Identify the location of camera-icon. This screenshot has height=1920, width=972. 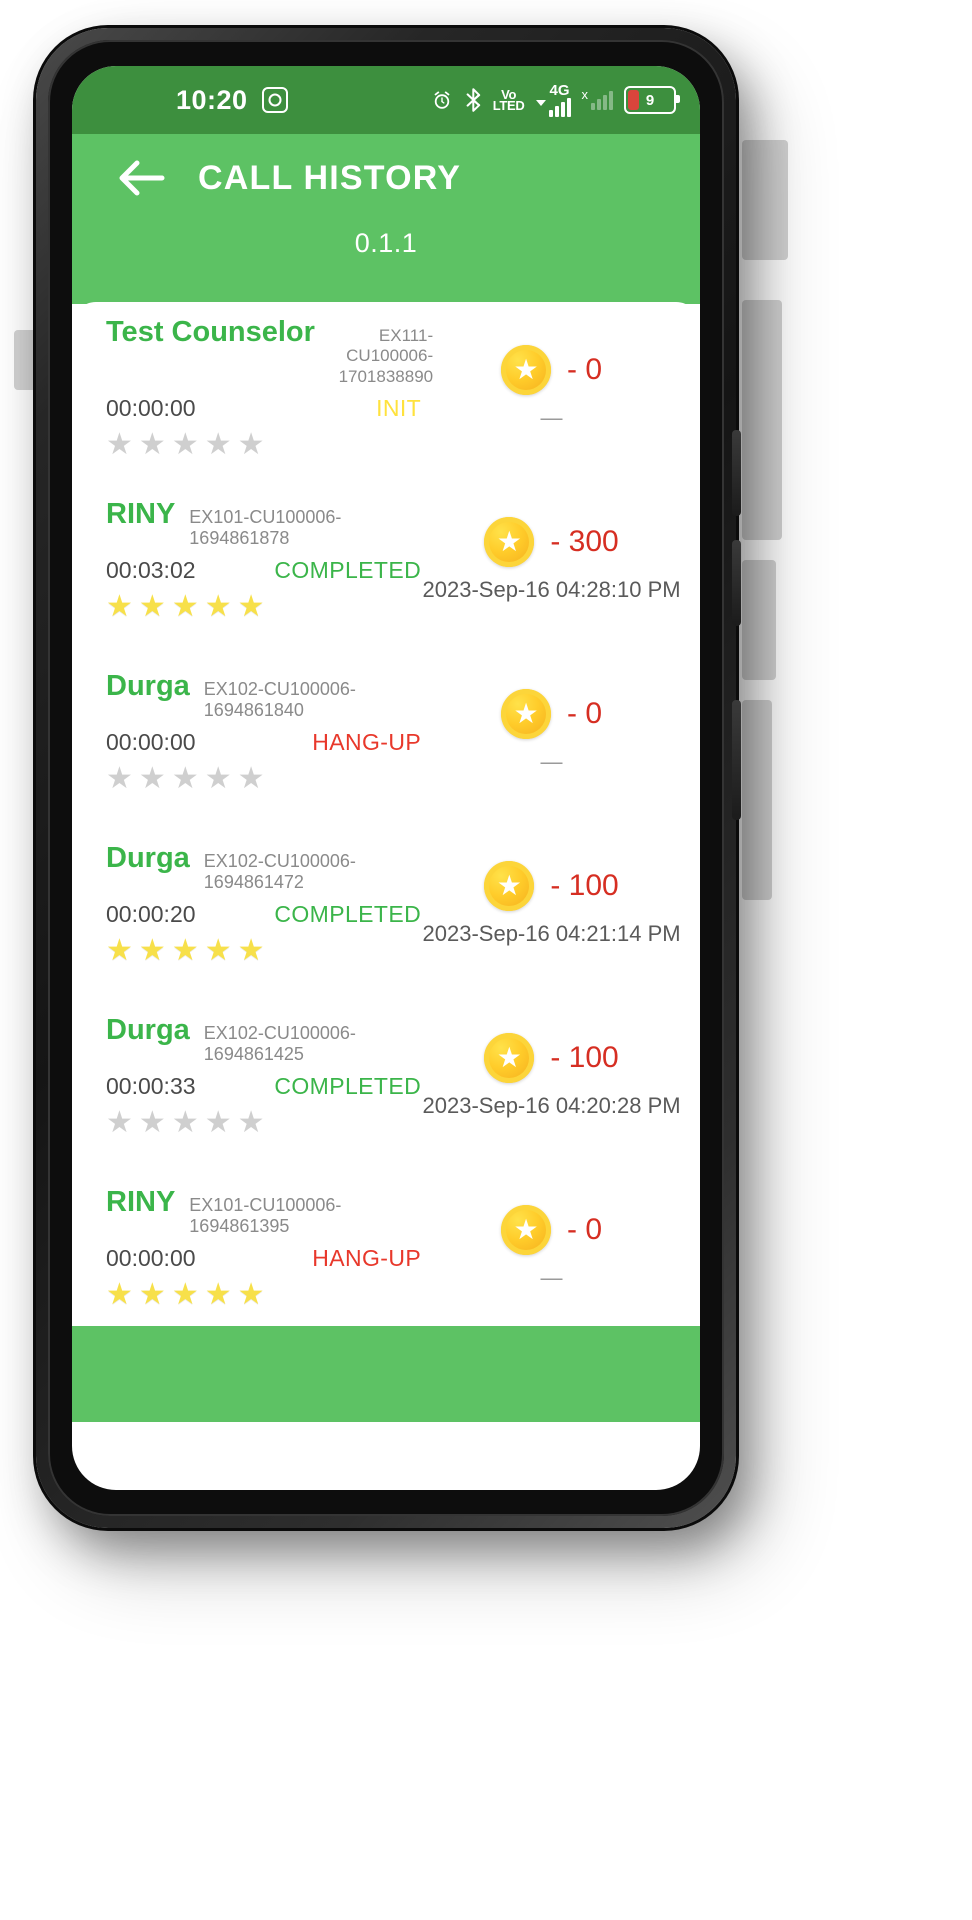
(274, 100).